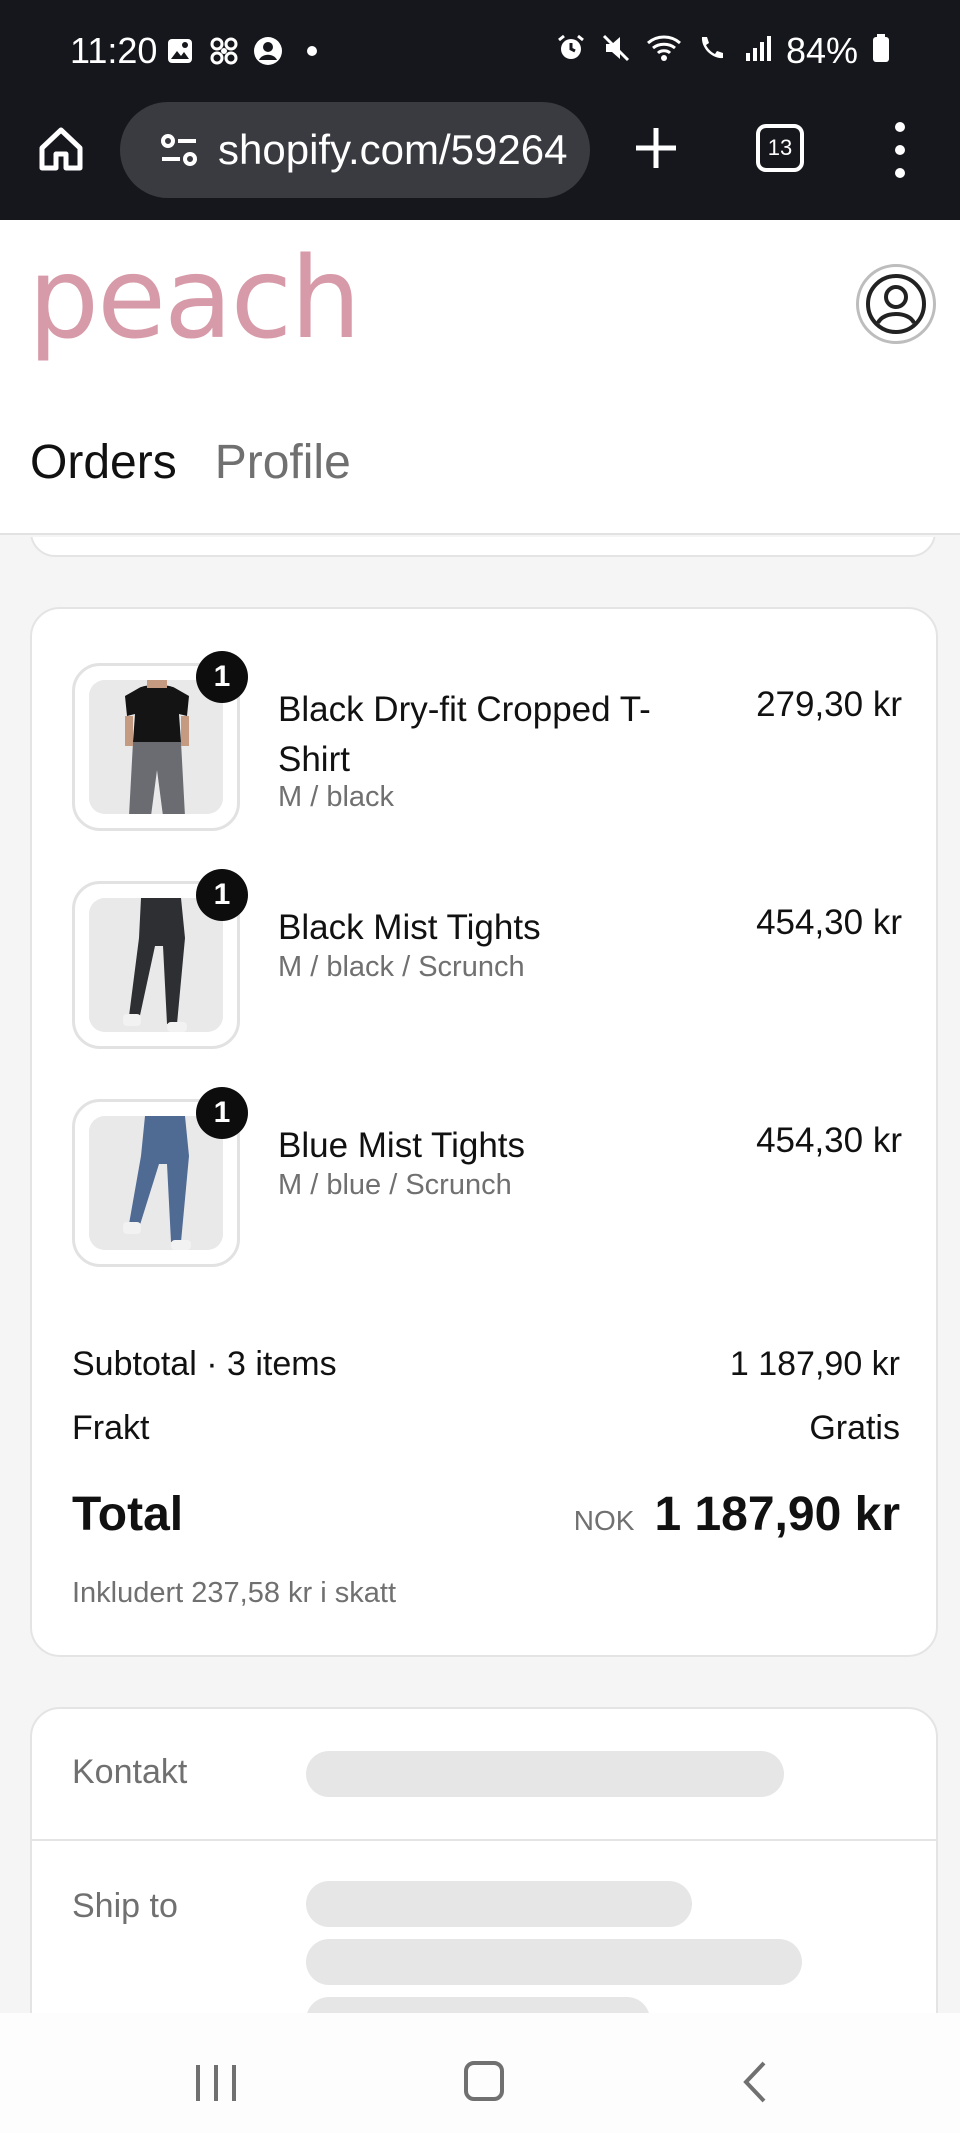  Describe the element at coordinates (486, 1364) in the screenshot. I see `subtotal-row: Subtotal · 3 items 1 187,90 kr` at that location.